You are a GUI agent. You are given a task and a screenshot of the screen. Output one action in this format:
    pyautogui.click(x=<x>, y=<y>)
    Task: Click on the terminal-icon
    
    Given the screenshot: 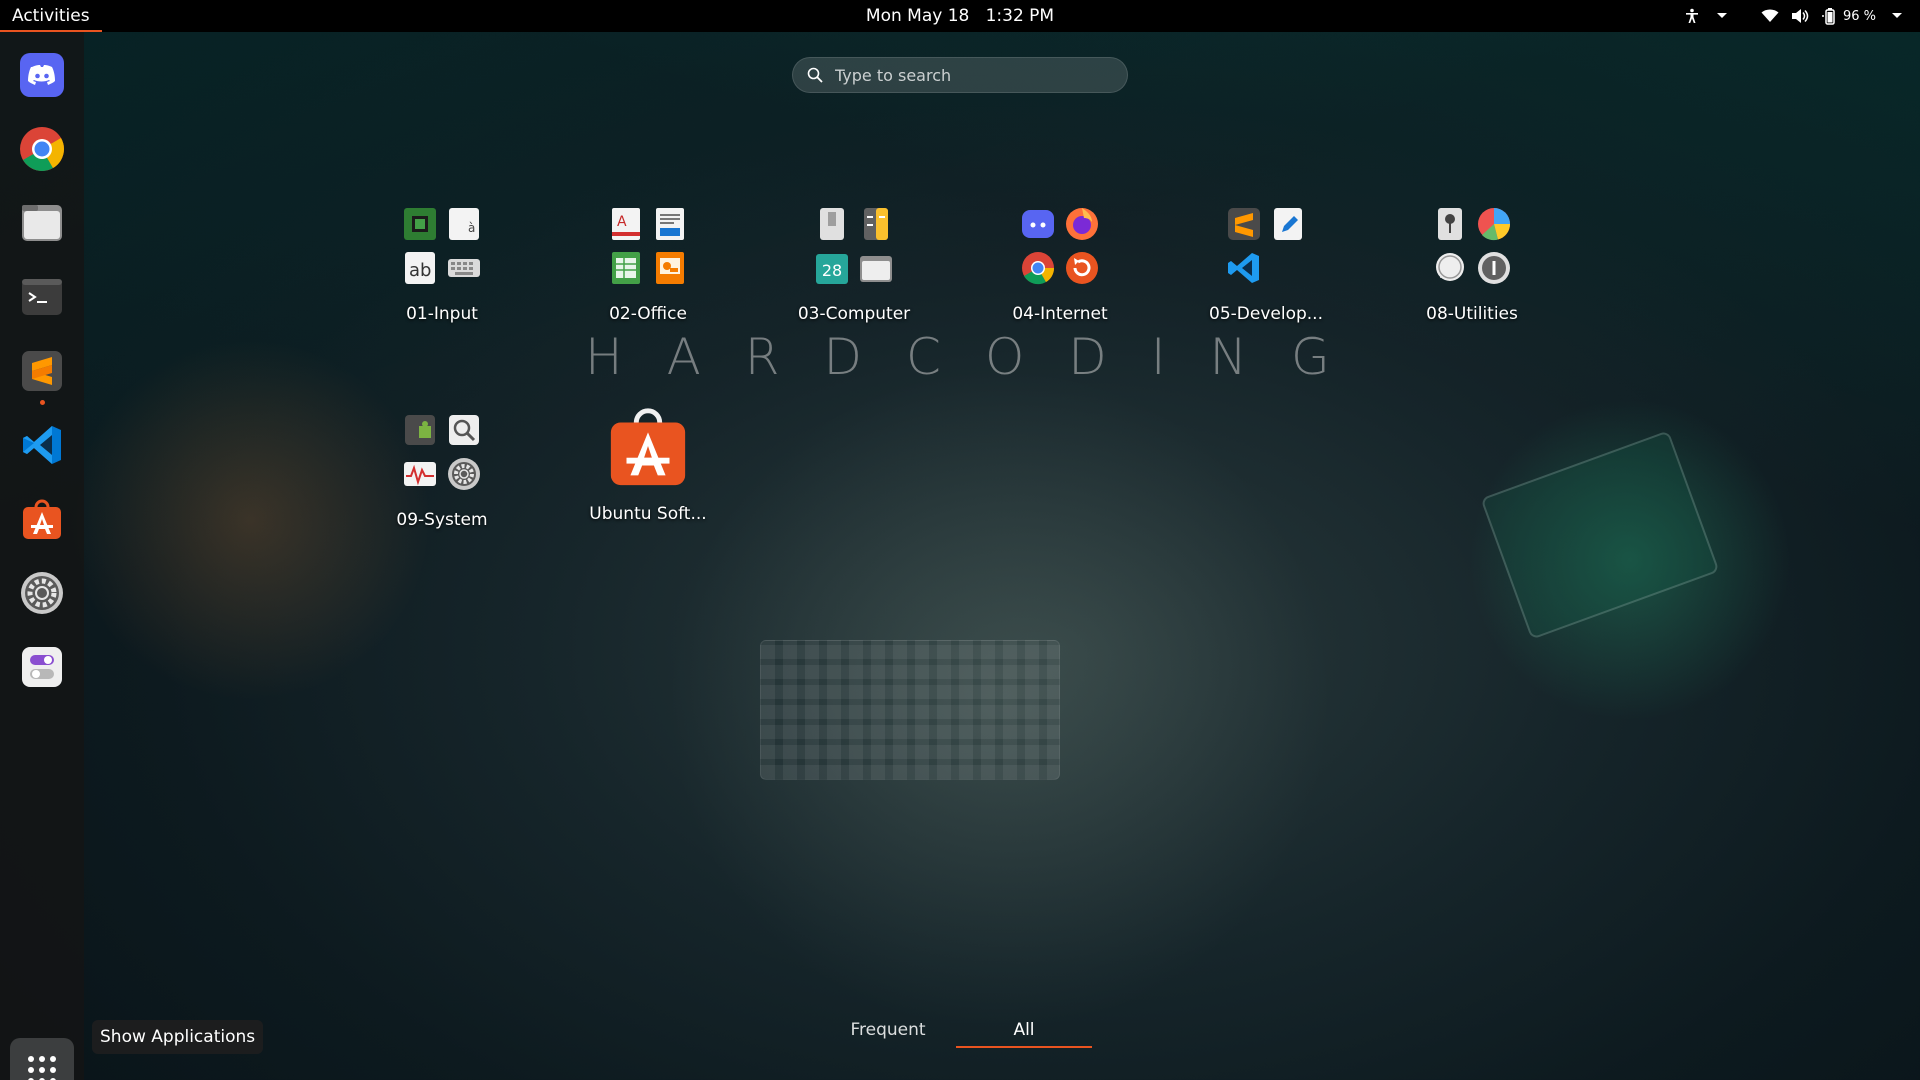 What is the action you would take?
    pyautogui.click(x=42, y=297)
    